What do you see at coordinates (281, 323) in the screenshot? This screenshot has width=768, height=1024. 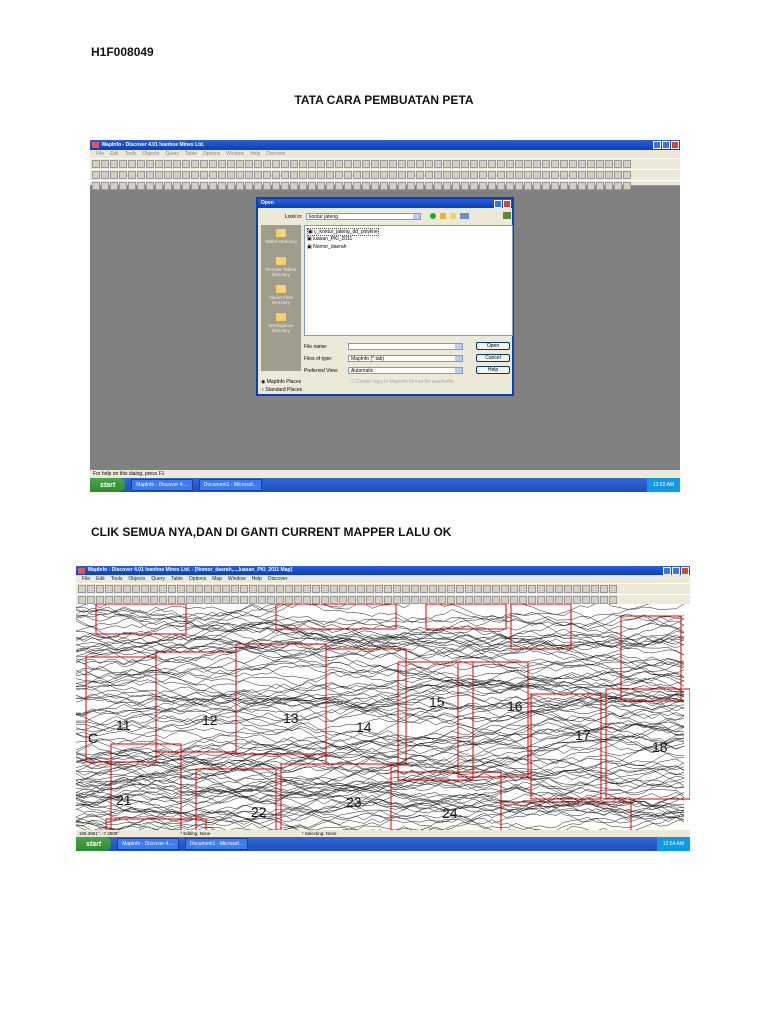 I see `place-workspaces: Workspaces Directory` at bounding box center [281, 323].